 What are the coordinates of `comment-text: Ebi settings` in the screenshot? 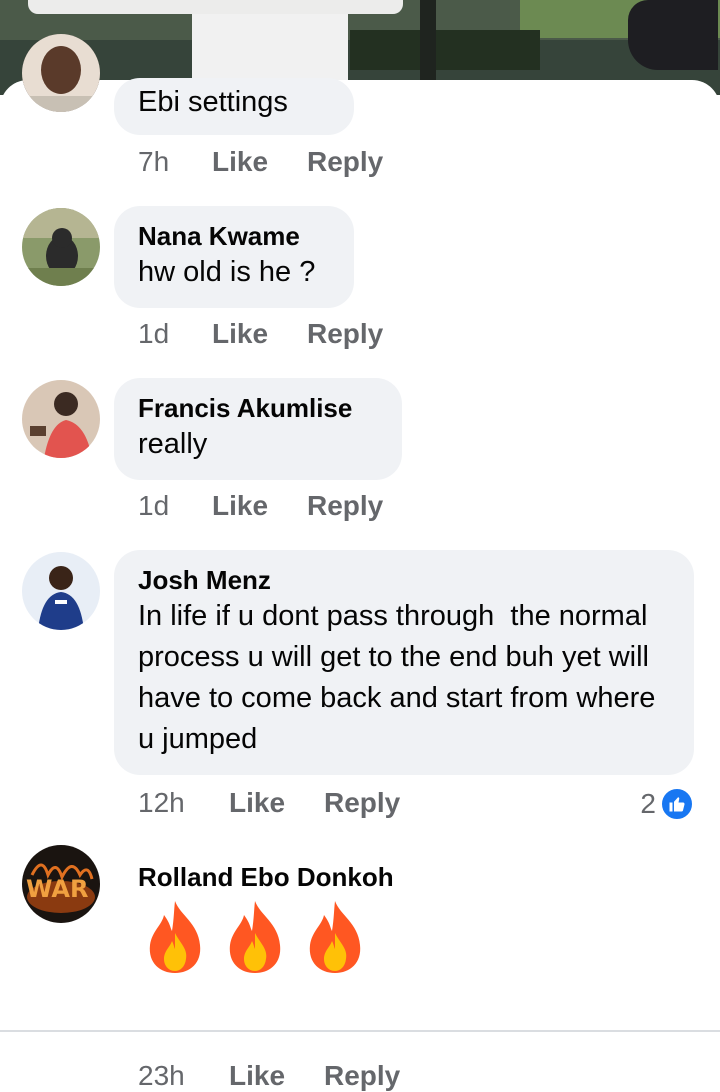 It's located at (213, 102).